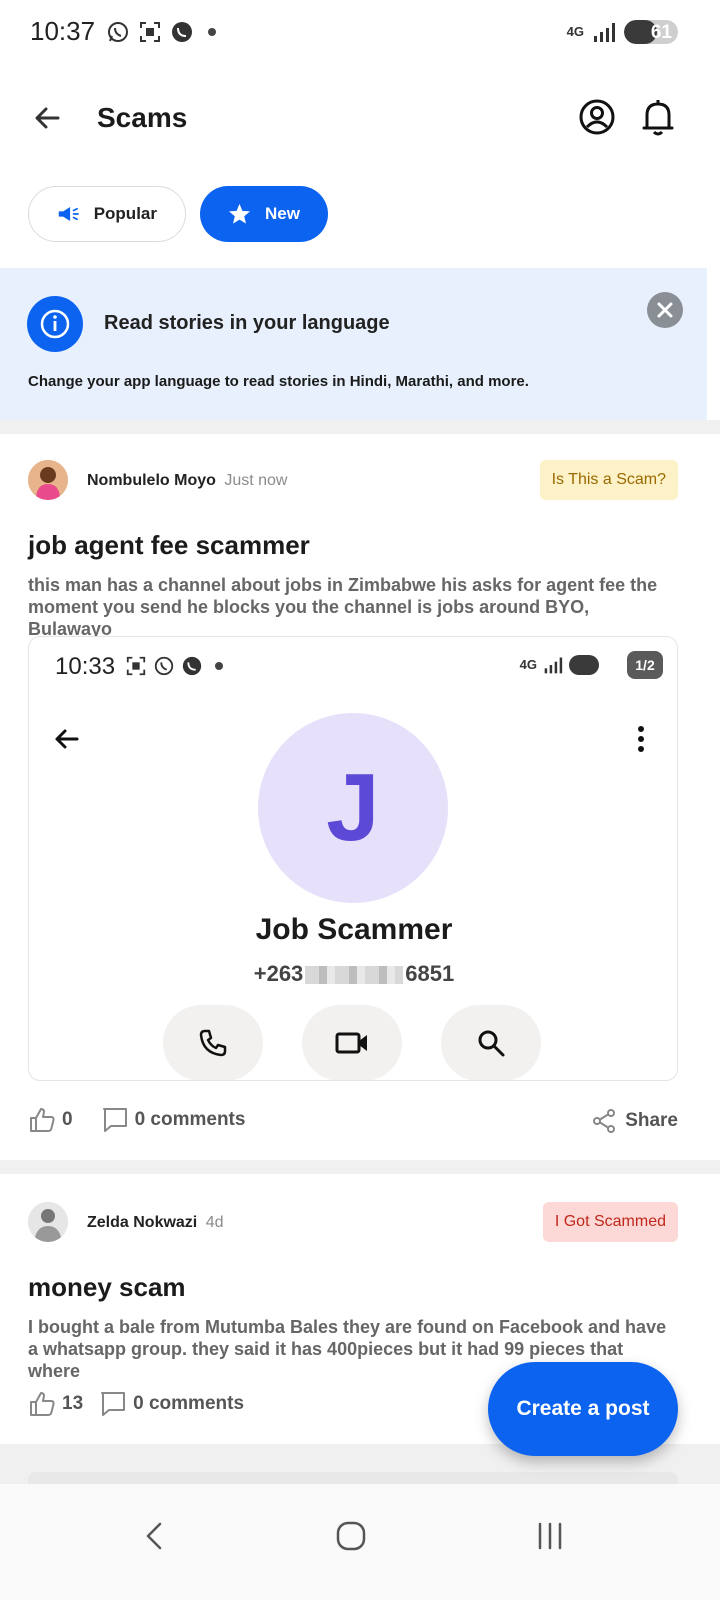 The width and height of the screenshot is (720, 1600). Describe the element at coordinates (651, 1120) in the screenshot. I see `share-label: Share` at that location.